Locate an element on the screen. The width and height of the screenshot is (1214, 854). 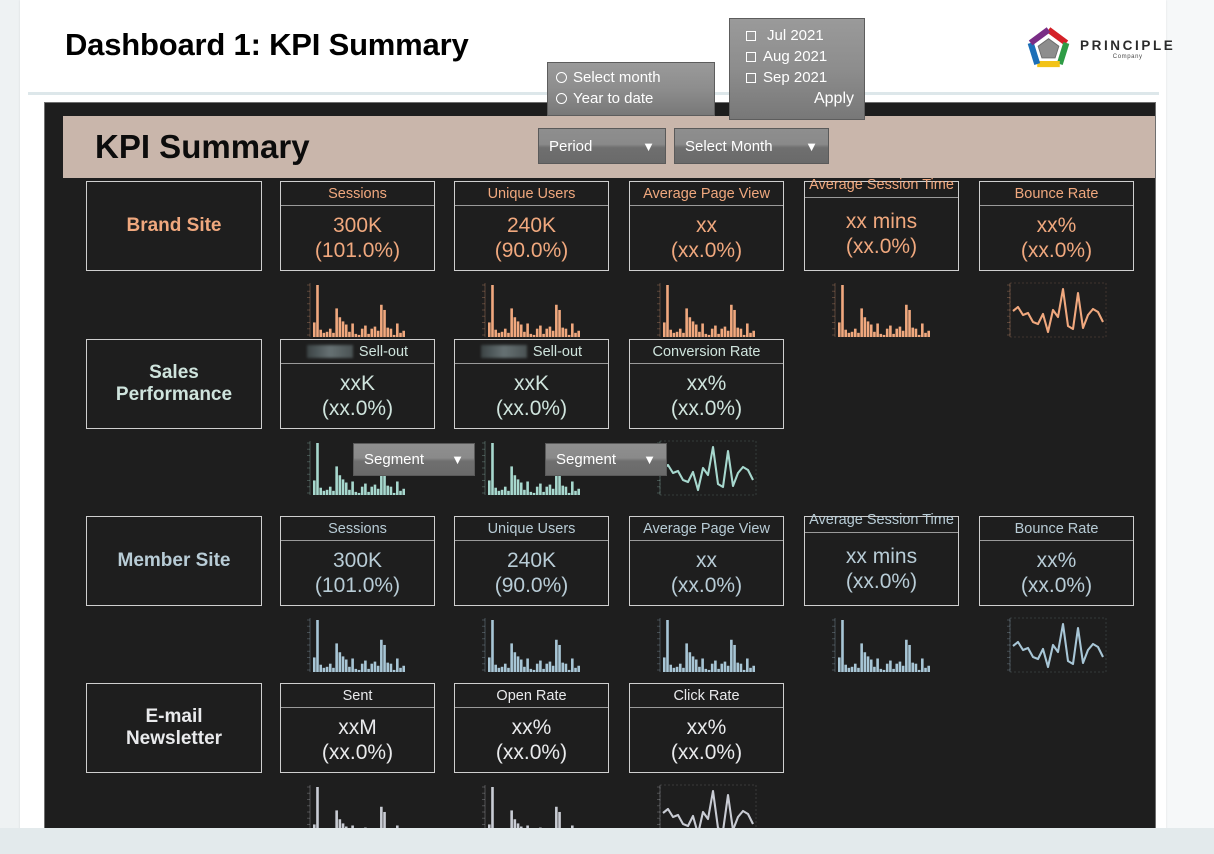
month-option-sep-2021: Sep 2021 is located at coordinates (797, 77).